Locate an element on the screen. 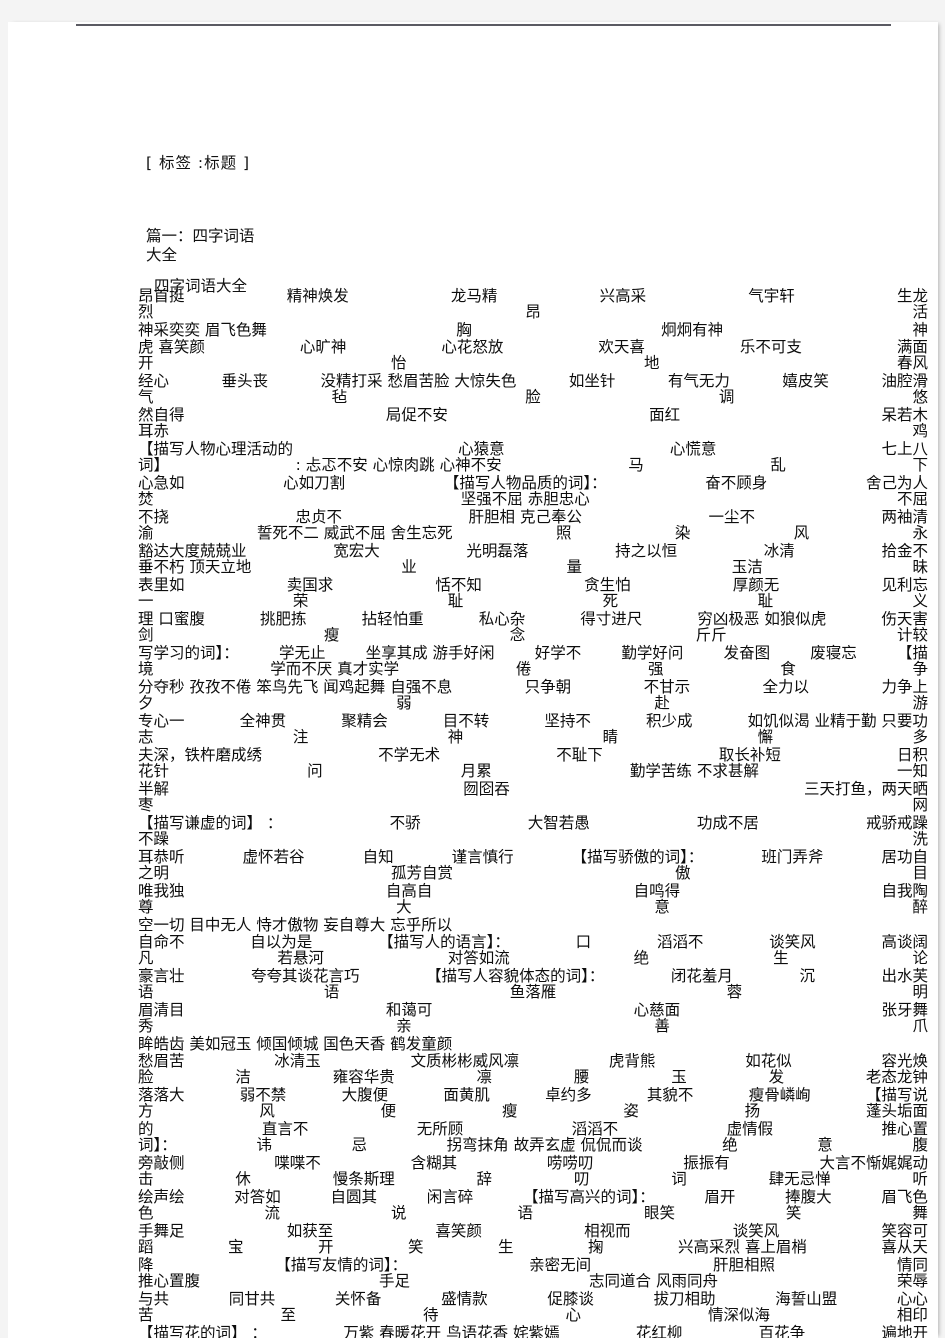 This screenshot has width=945, height=1338. idiom-line-tail: 枣网 is located at coordinates (533, 805).